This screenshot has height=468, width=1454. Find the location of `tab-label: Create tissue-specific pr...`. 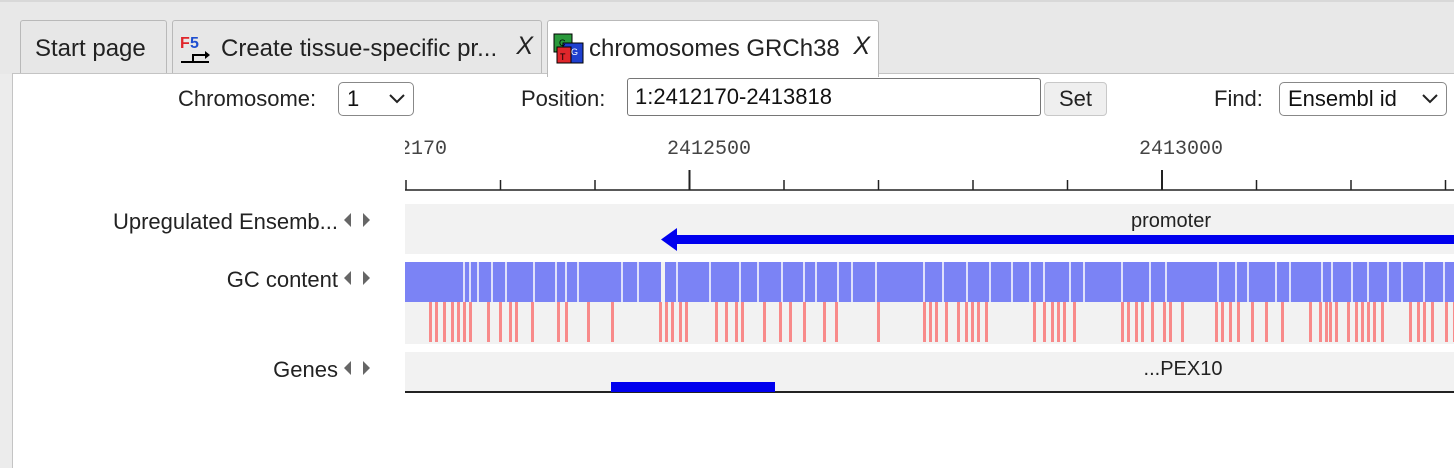

tab-label: Create tissue-specific pr... is located at coordinates (359, 48).